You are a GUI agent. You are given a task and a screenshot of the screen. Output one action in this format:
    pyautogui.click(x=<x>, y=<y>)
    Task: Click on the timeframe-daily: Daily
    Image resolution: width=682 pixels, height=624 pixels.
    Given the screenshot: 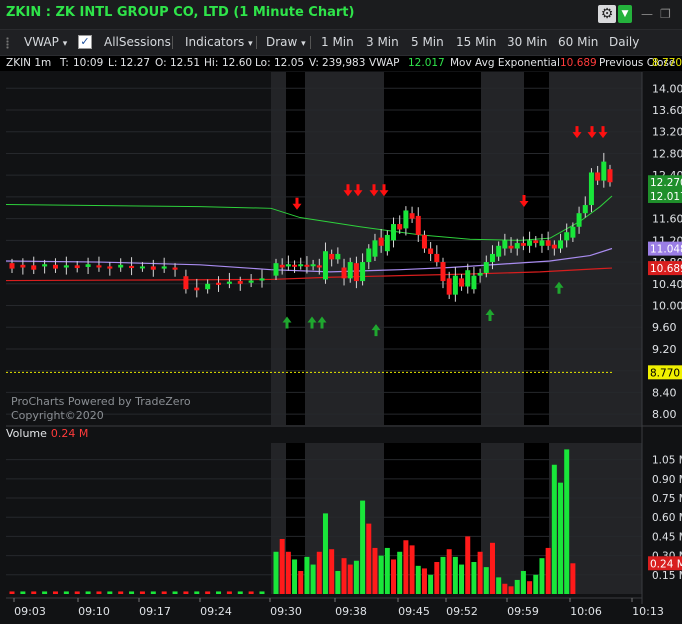 What is the action you would take?
    pyautogui.click(x=624, y=42)
    